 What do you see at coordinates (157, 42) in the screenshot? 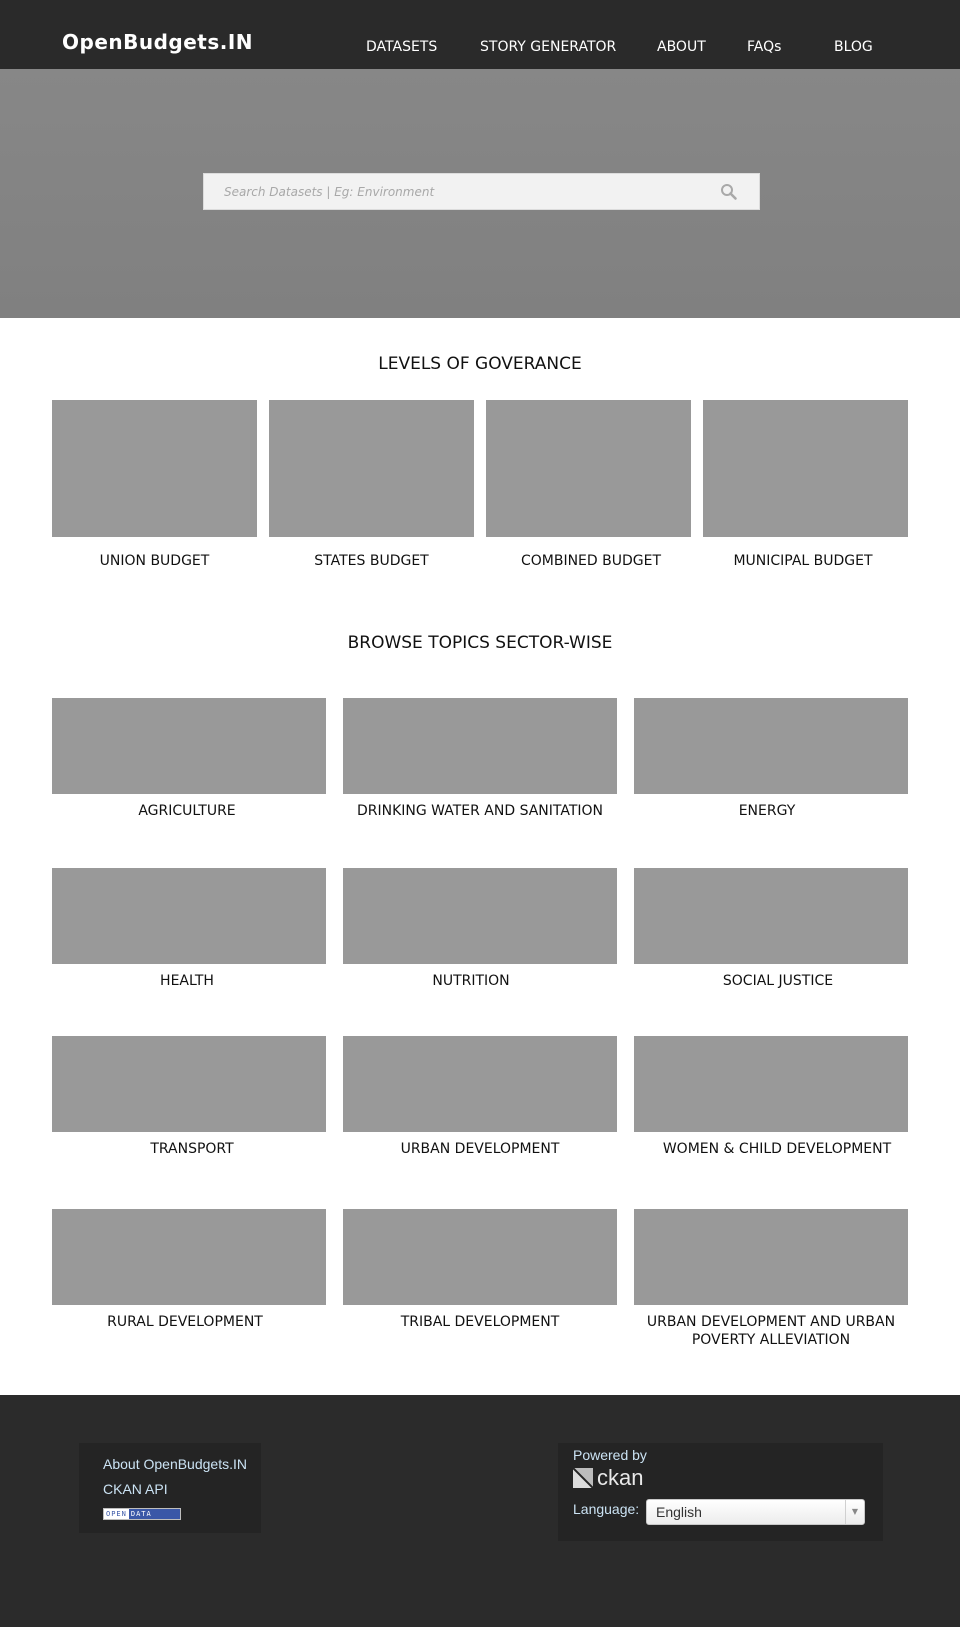
I see `site-logo: OpenBudgets.IN` at bounding box center [157, 42].